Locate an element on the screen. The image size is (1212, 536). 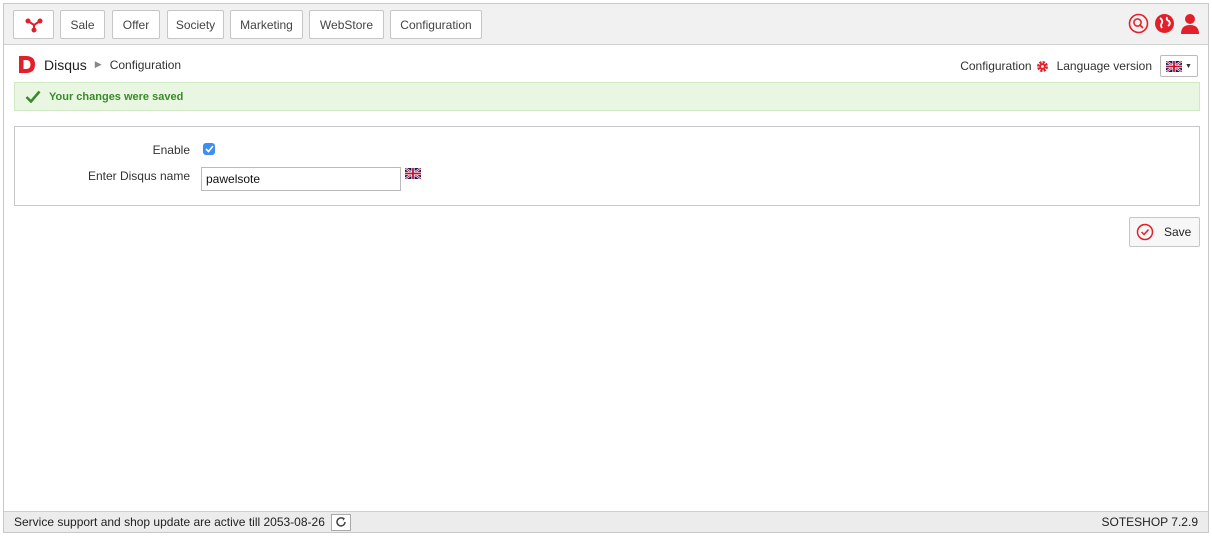
nav-sale: Sale is located at coordinates (82, 24).